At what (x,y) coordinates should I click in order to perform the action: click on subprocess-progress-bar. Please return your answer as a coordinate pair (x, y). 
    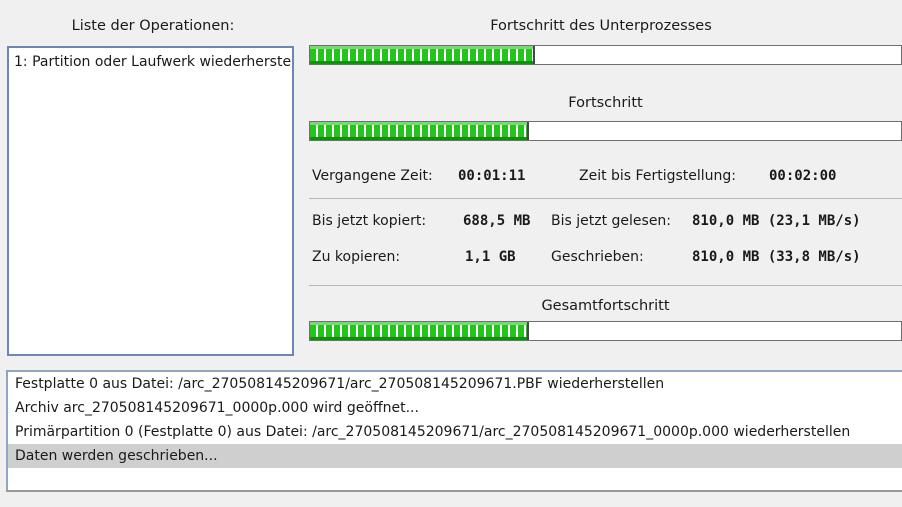
    Looking at the image, I should click on (605, 55).